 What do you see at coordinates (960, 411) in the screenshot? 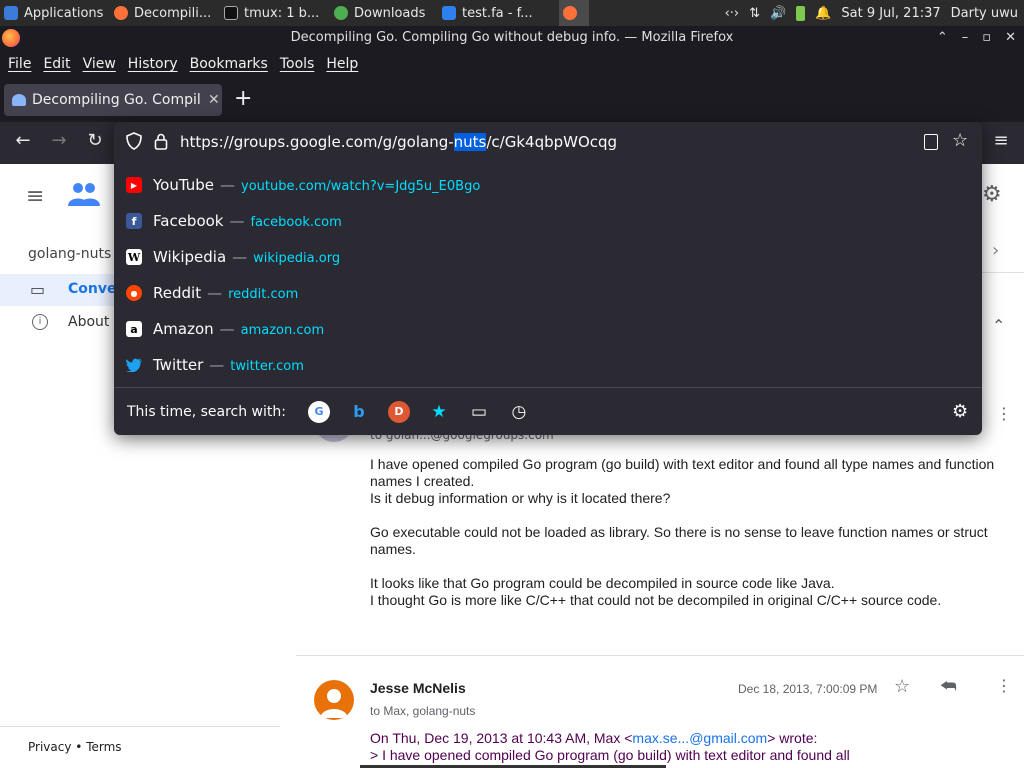
I see `search-settings-gear-icon: ⚙` at bounding box center [960, 411].